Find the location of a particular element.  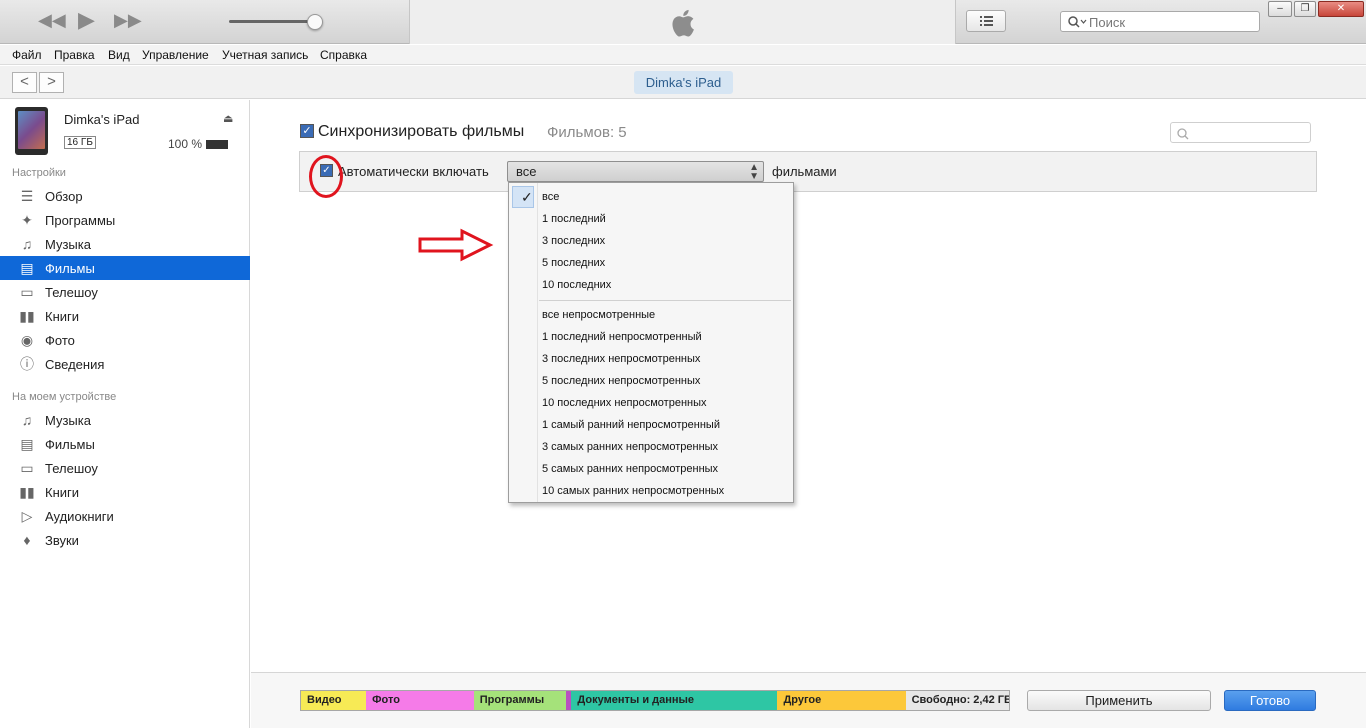

sidebar-item-photos: ◉ Фото is located at coordinates (125, 340).